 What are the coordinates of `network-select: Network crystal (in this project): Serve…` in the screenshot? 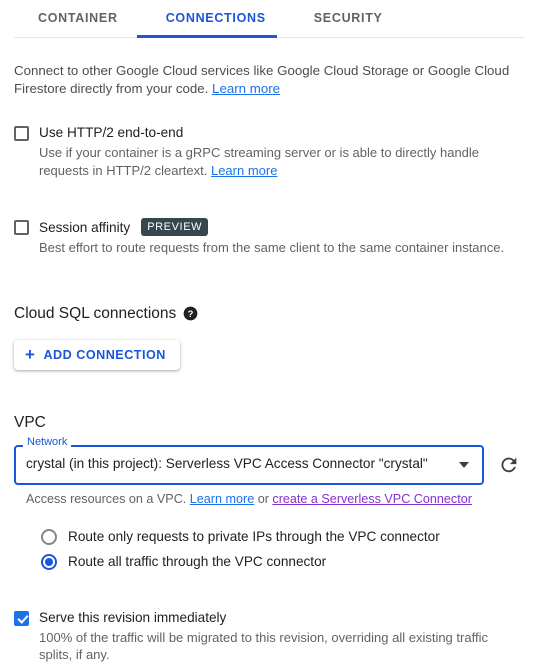 It's located at (249, 460).